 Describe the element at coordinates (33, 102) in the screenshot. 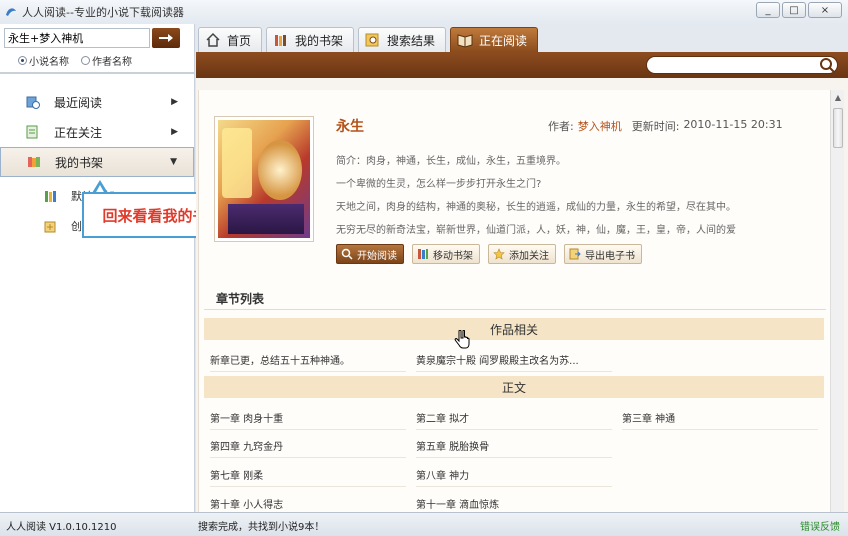

I see `recent-read-icon` at that location.